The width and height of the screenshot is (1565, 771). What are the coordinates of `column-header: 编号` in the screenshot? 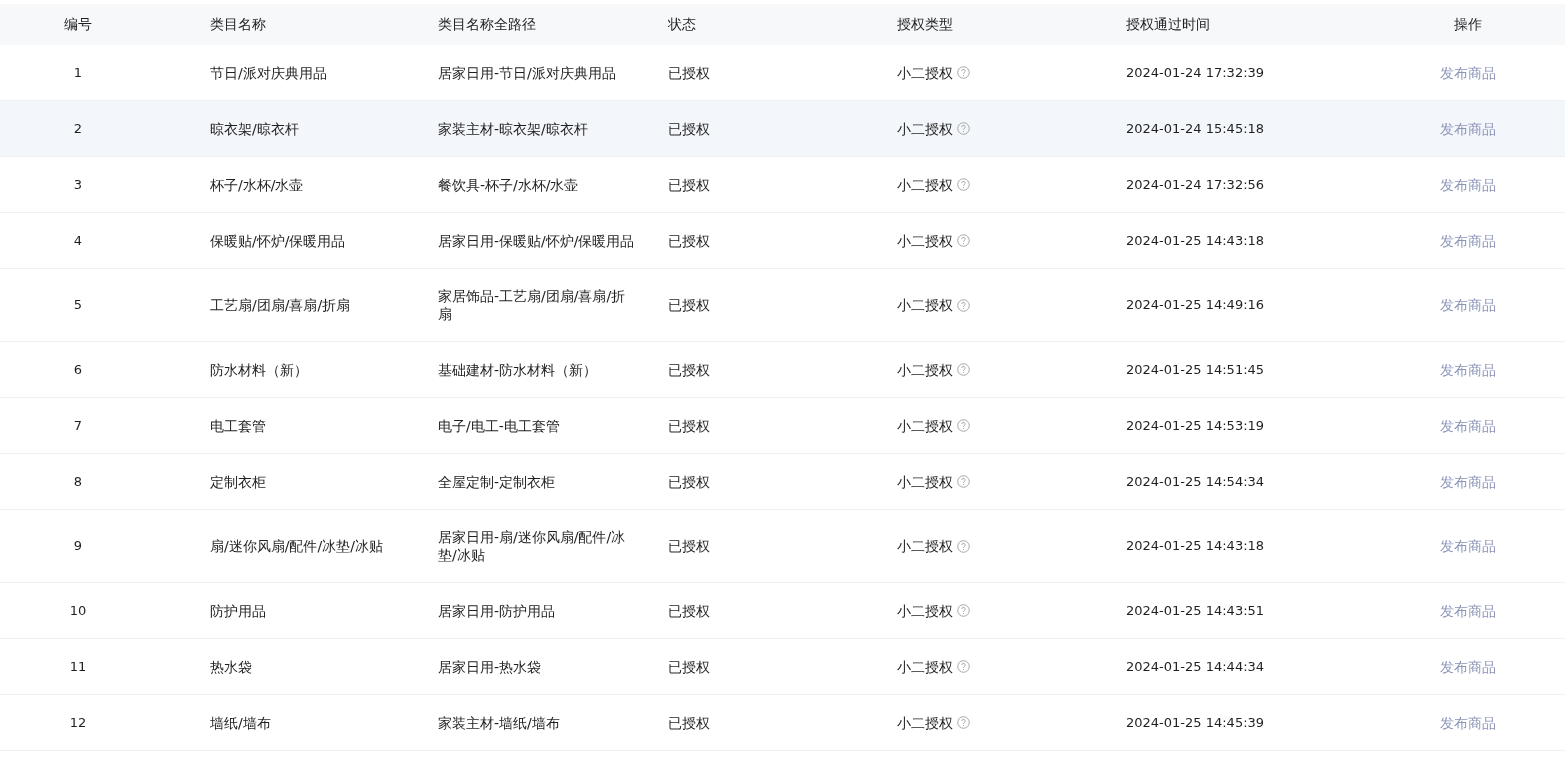 It's located at (78, 24).